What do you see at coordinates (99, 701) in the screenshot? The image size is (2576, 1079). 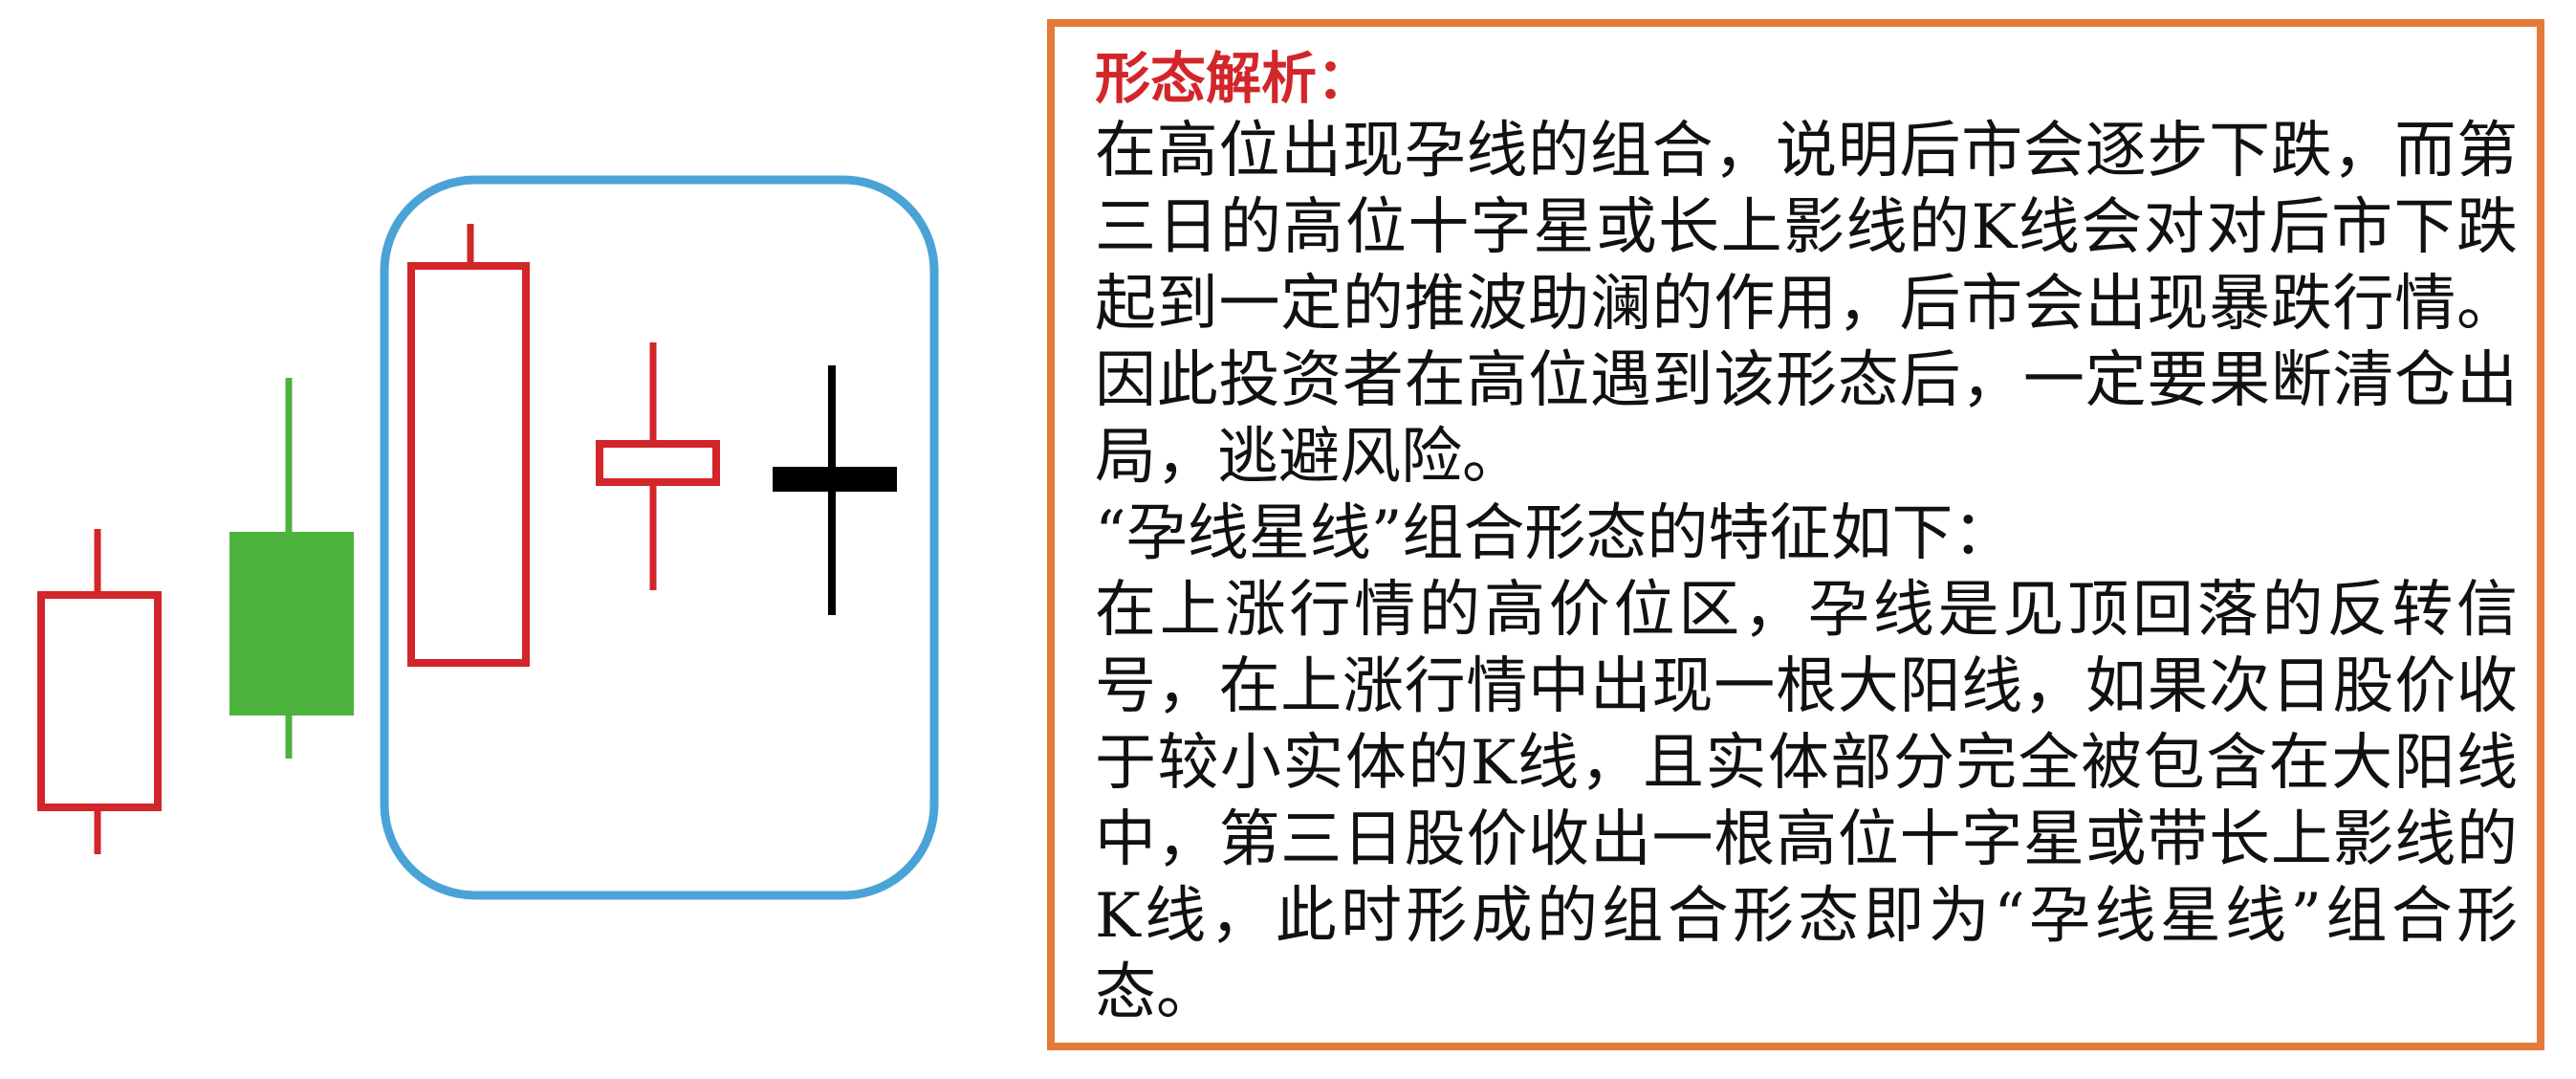 I see `candle-1-body` at bounding box center [99, 701].